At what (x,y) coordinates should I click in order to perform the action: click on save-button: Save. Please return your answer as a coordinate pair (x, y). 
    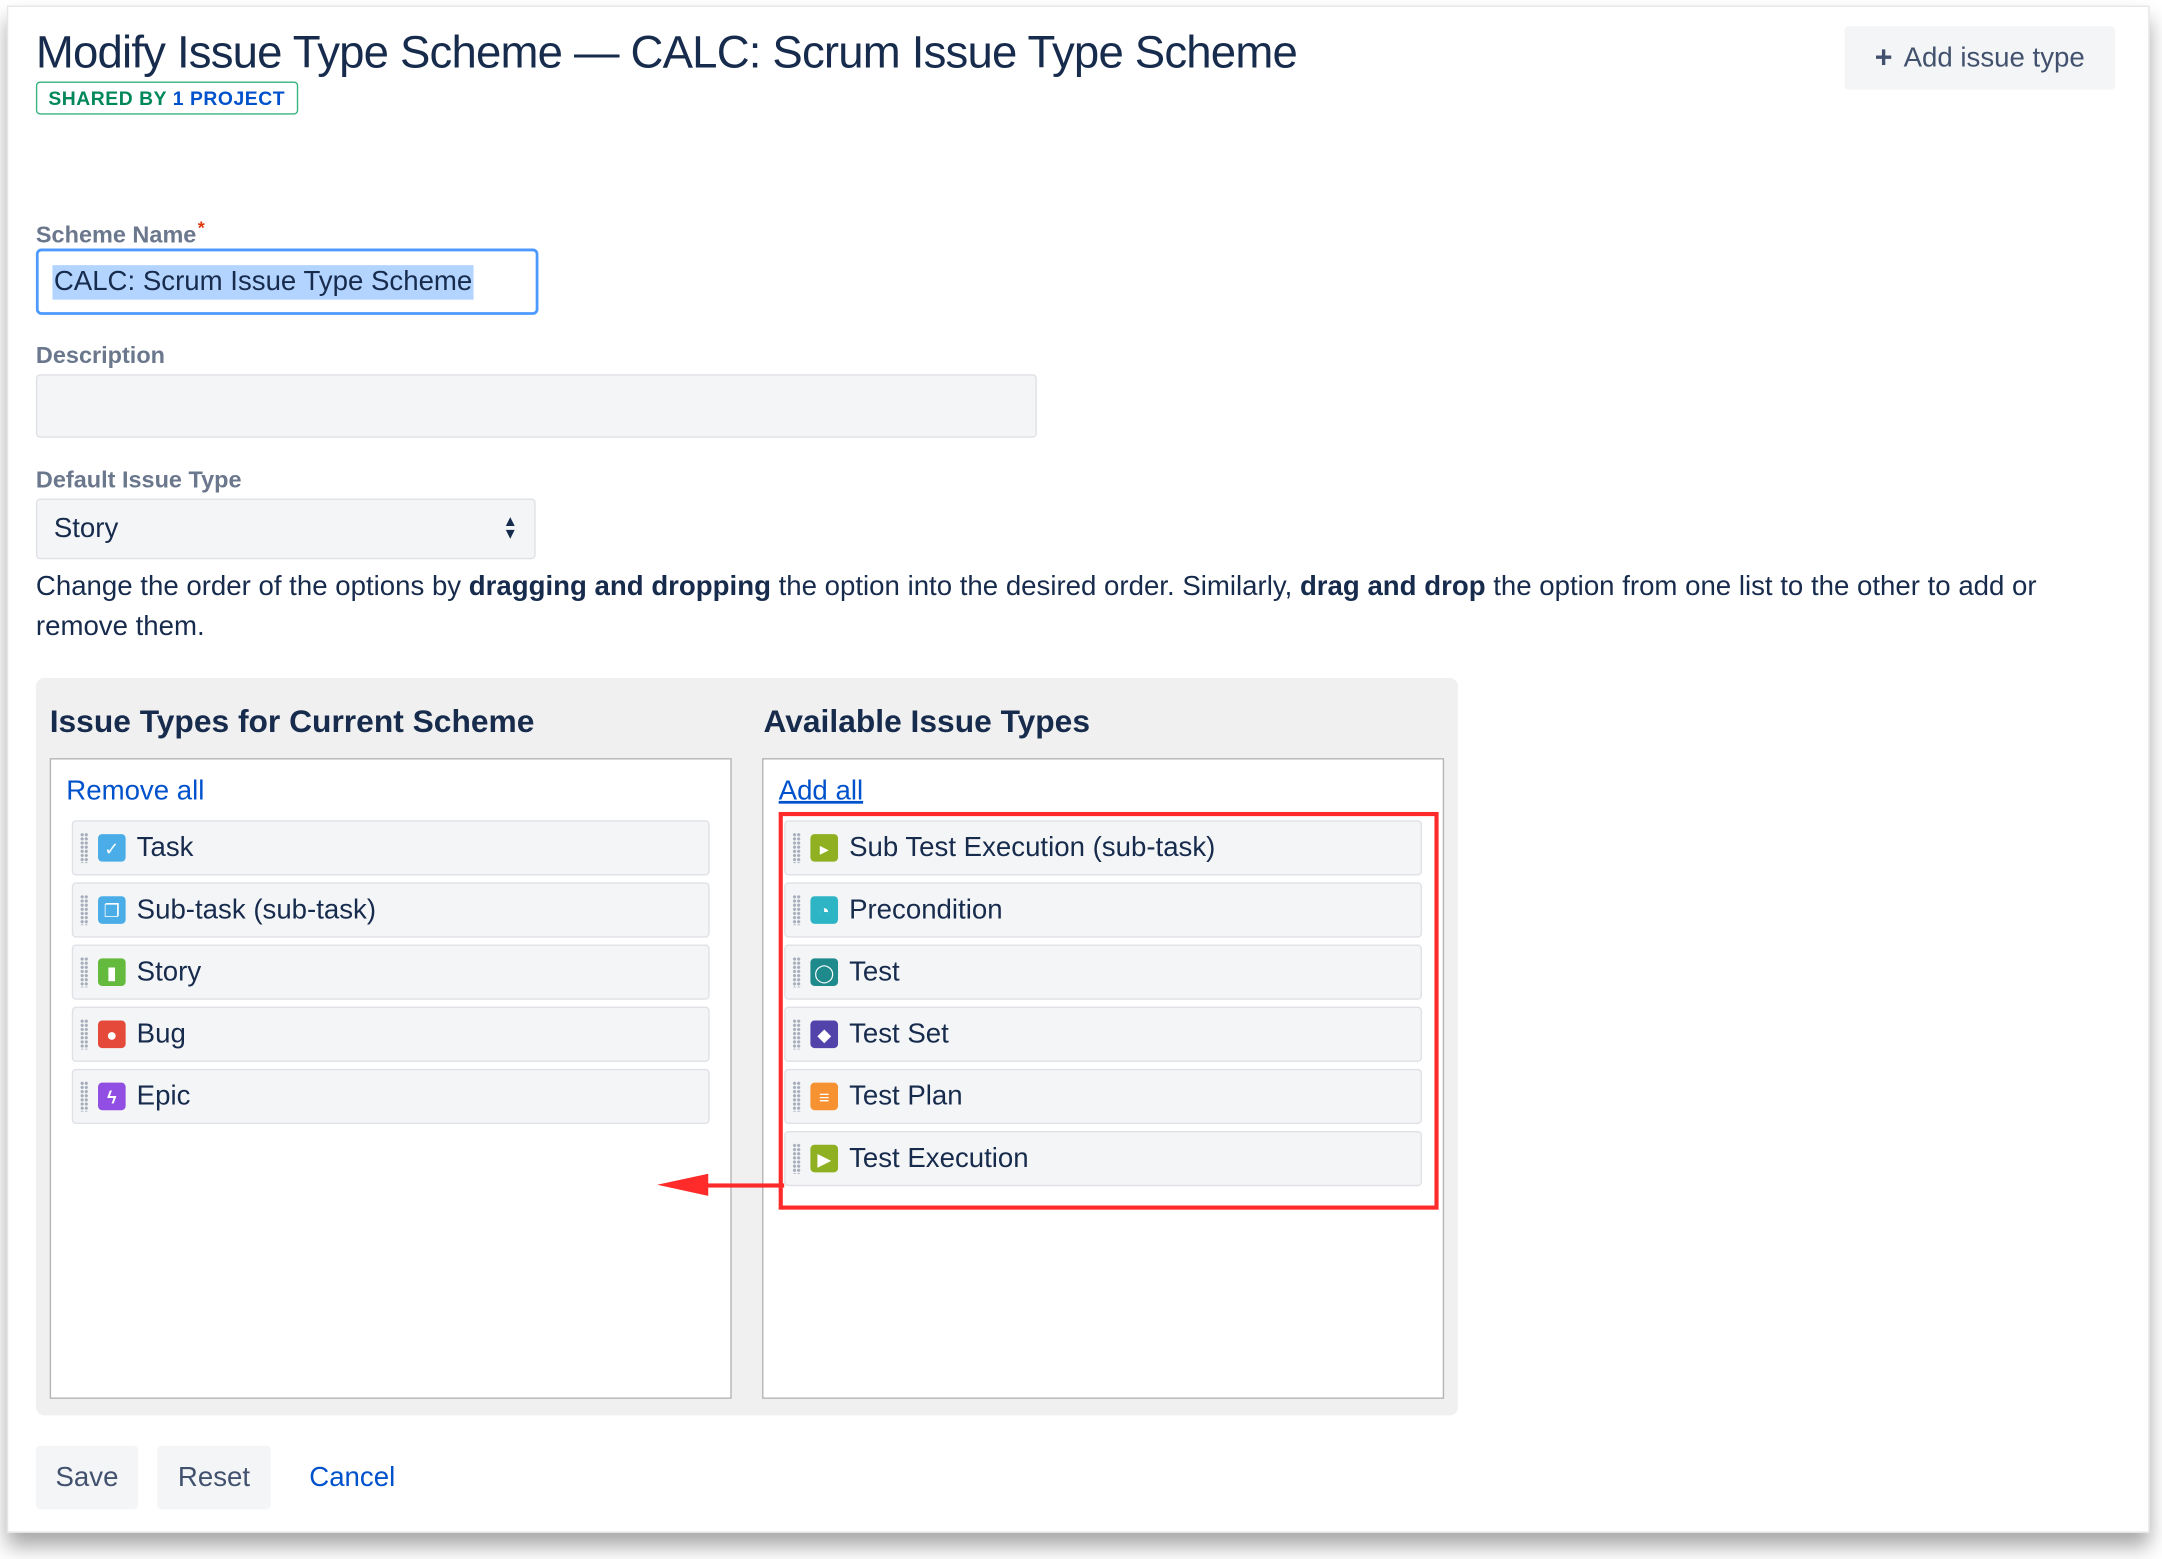
    Looking at the image, I should click on (87, 1477).